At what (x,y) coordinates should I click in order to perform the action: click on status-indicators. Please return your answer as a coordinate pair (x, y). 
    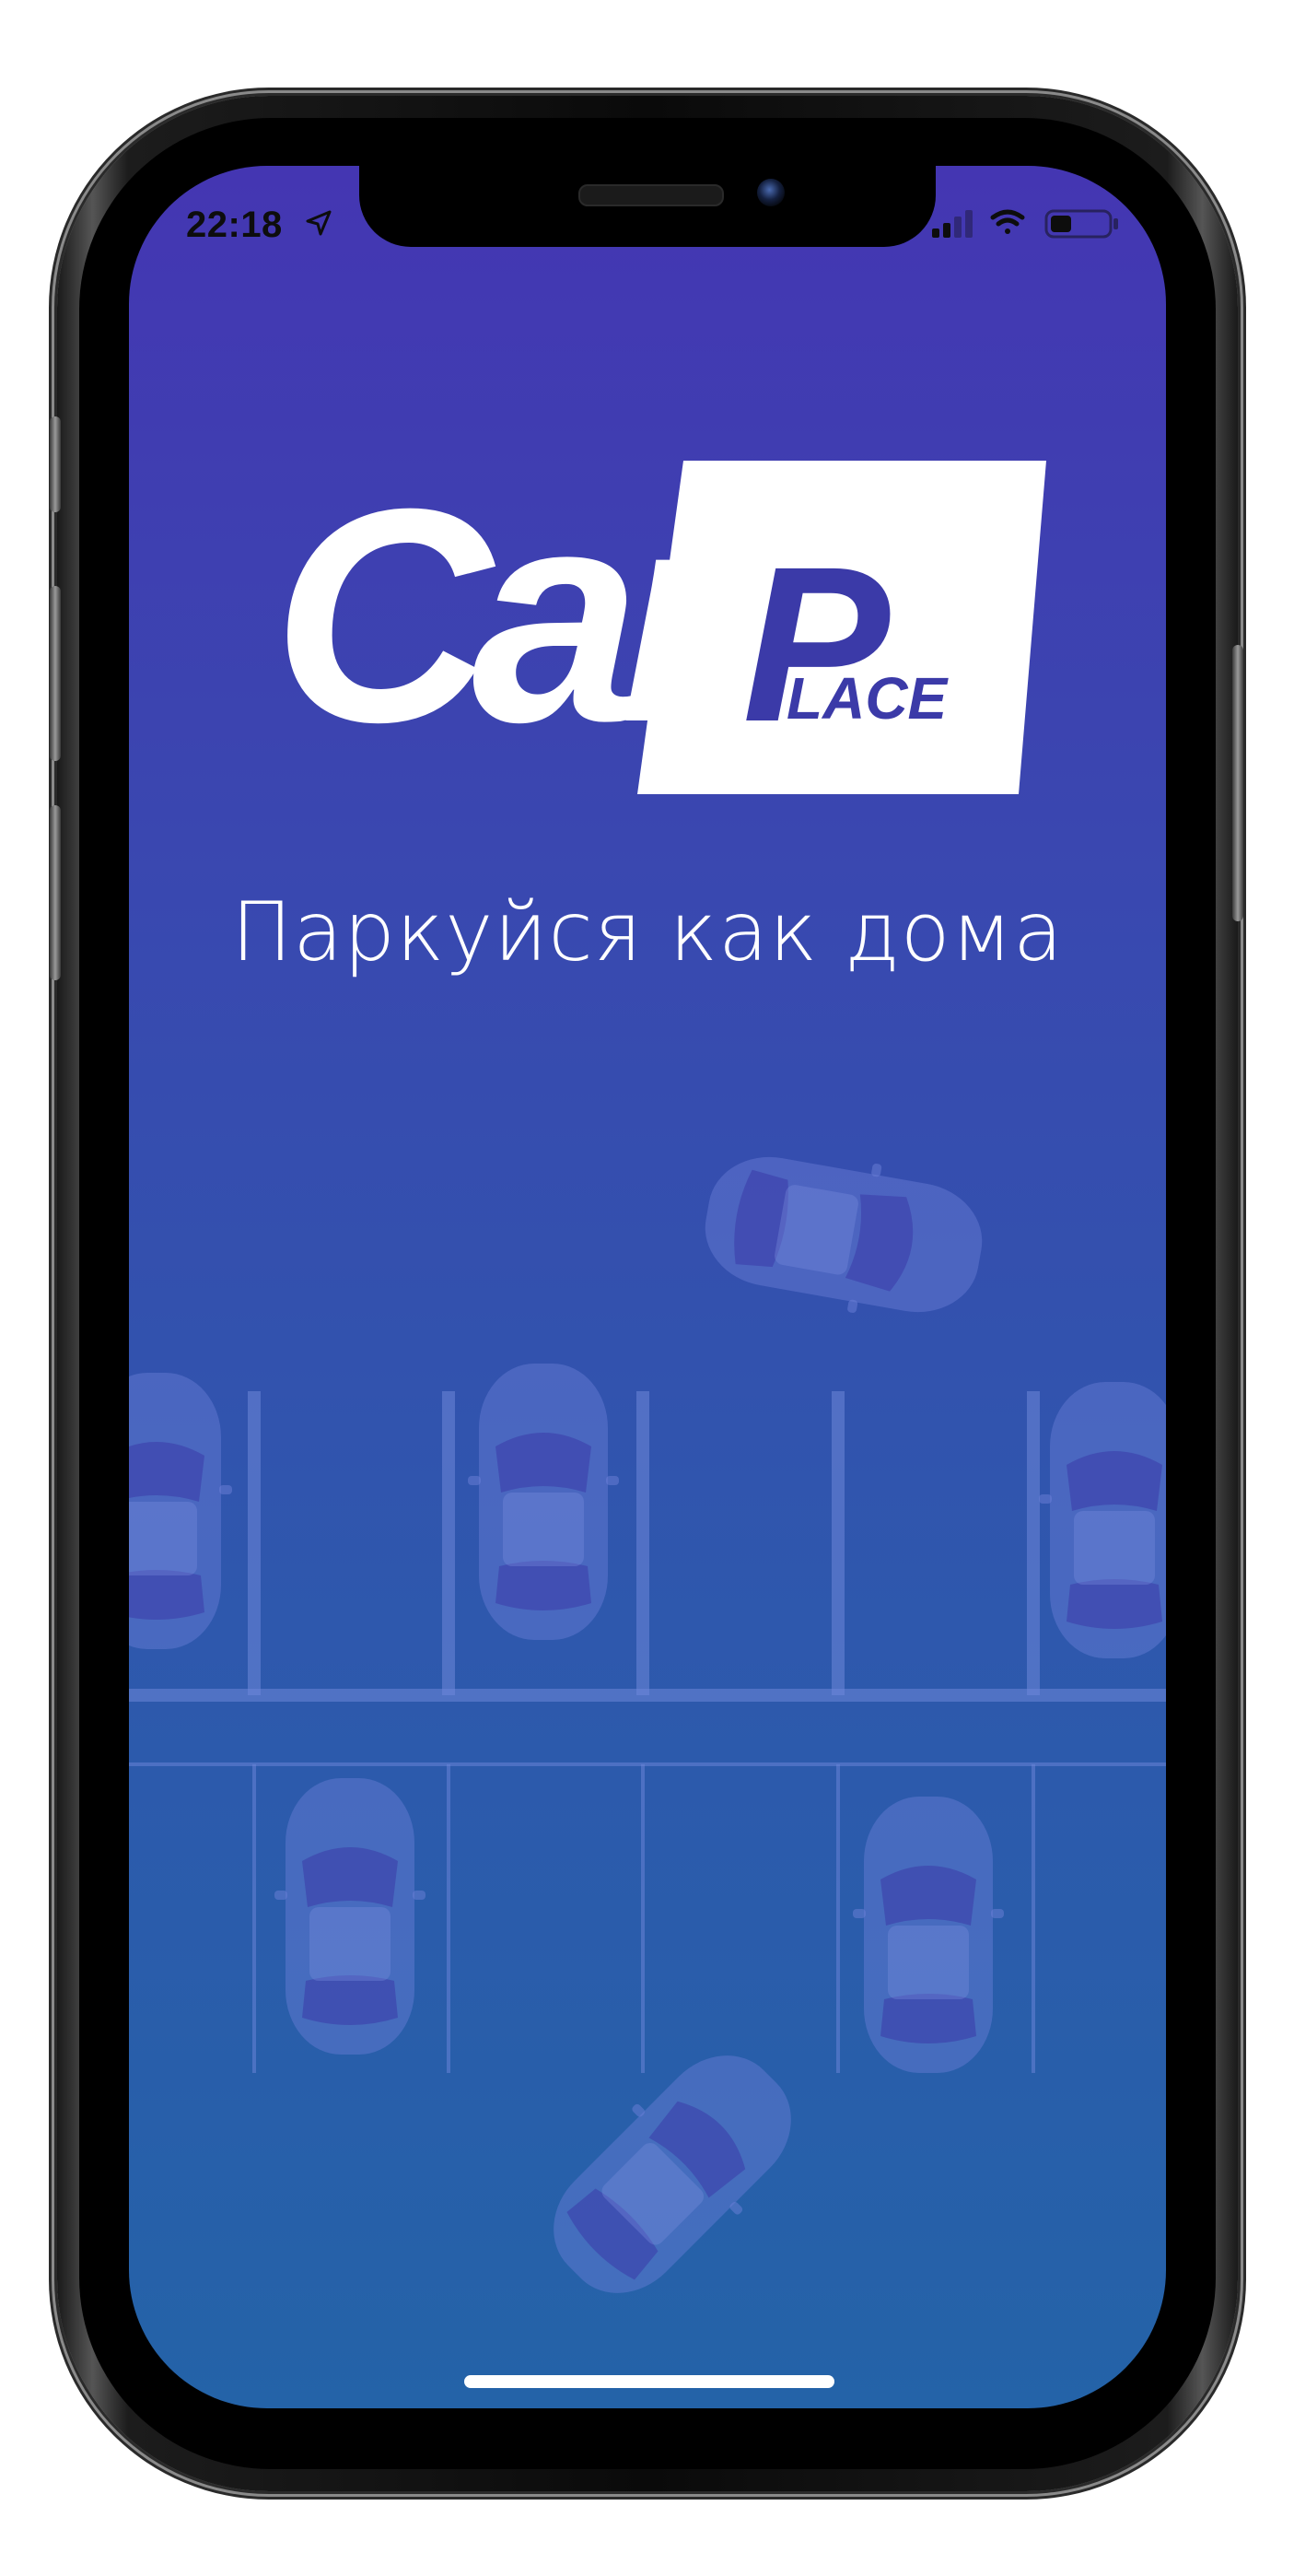
    Looking at the image, I should click on (1025, 224).